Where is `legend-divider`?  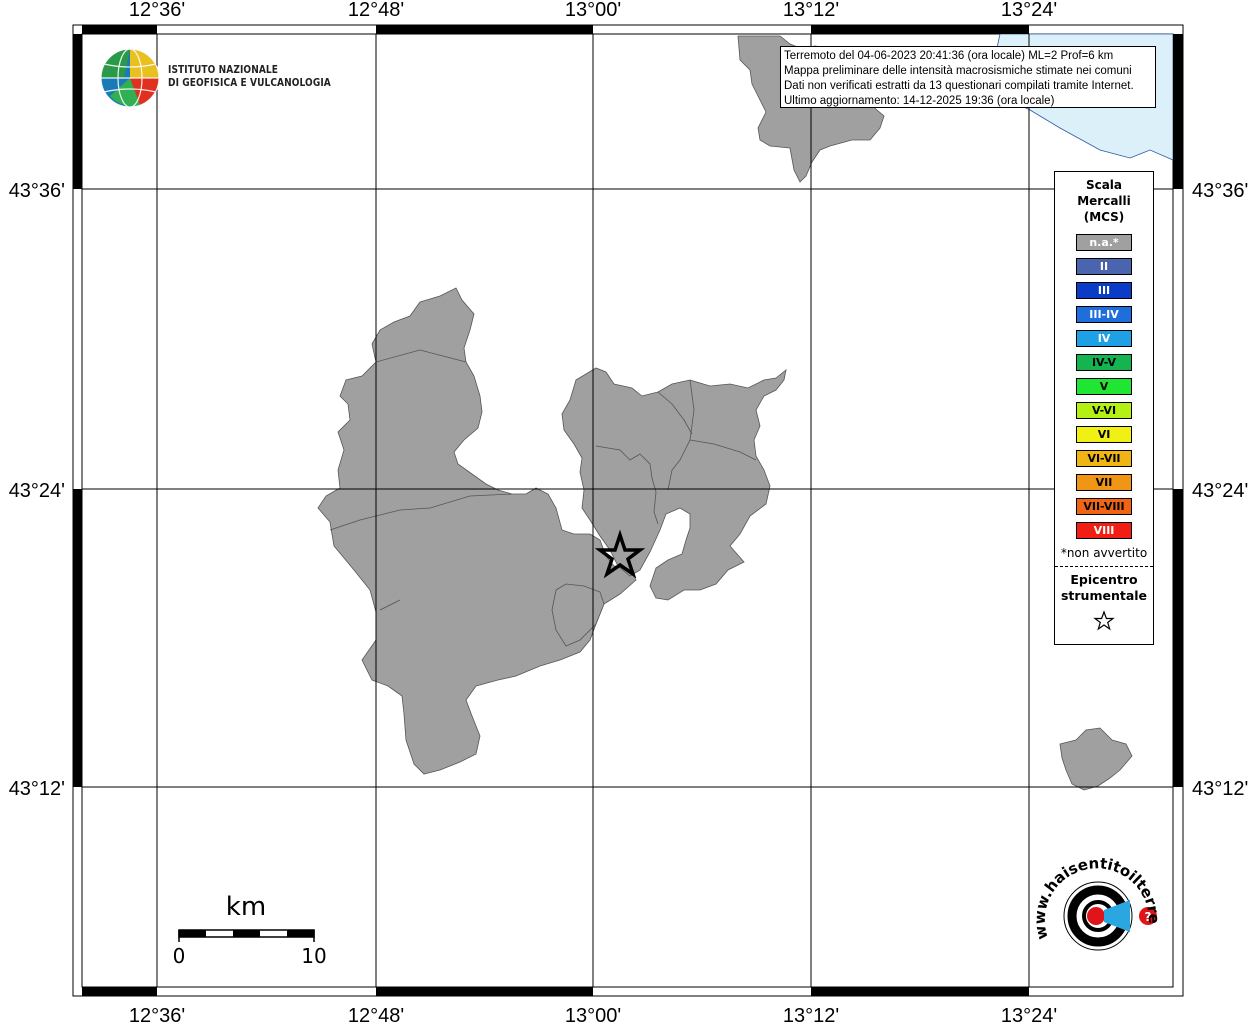
legend-divider is located at coordinates (1104, 566).